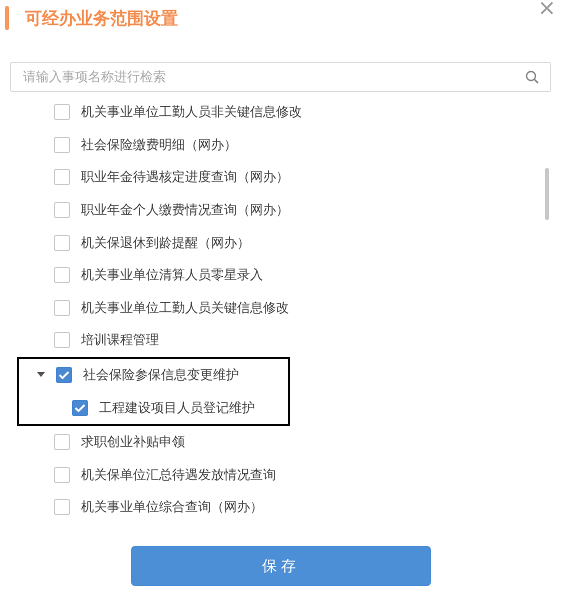  Describe the element at coordinates (185, 211) in the screenshot. I see `item-label: 职业年金个人缴费情况查询（网办）` at that location.